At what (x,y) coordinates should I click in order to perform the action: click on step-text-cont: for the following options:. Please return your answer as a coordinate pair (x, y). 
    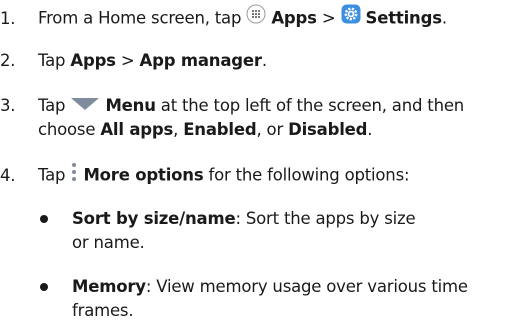
    Looking at the image, I should click on (309, 175).